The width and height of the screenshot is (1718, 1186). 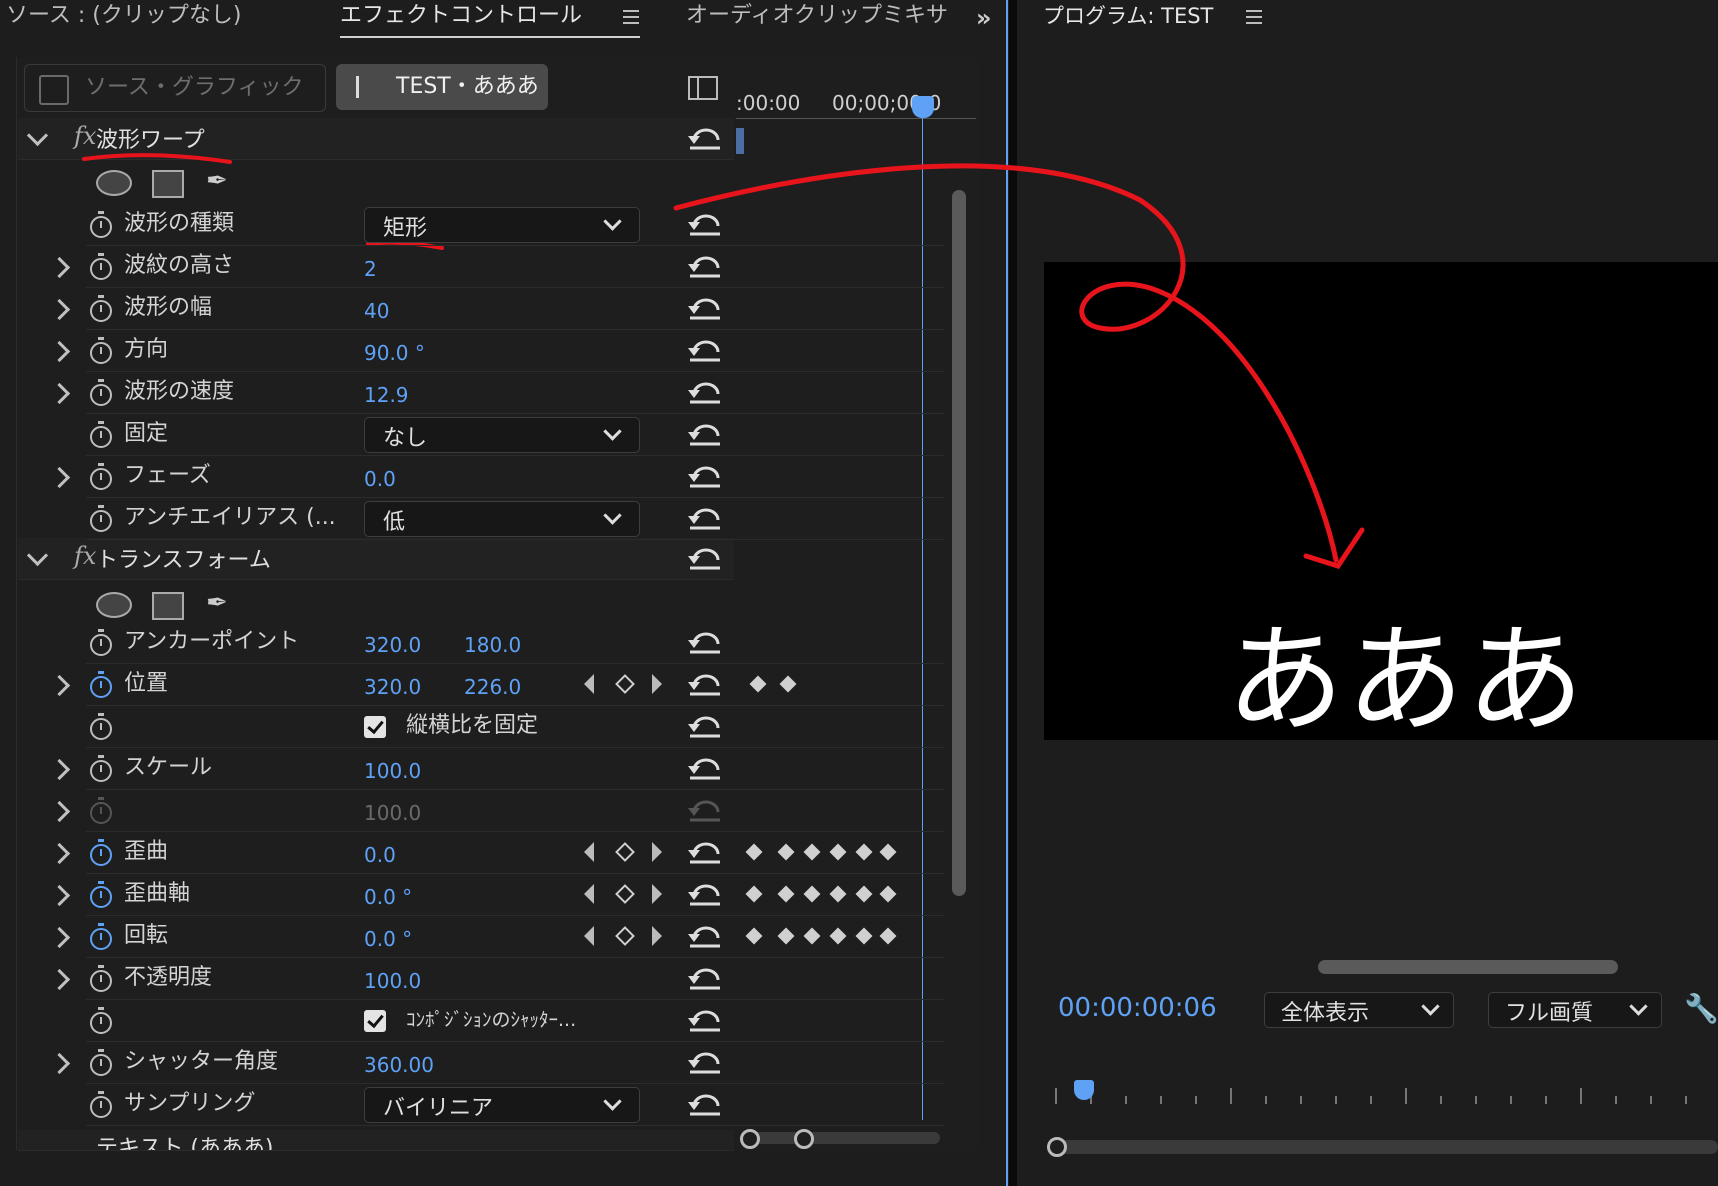 I want to click on property-dropdown: 低, so click(x=502, y=519).